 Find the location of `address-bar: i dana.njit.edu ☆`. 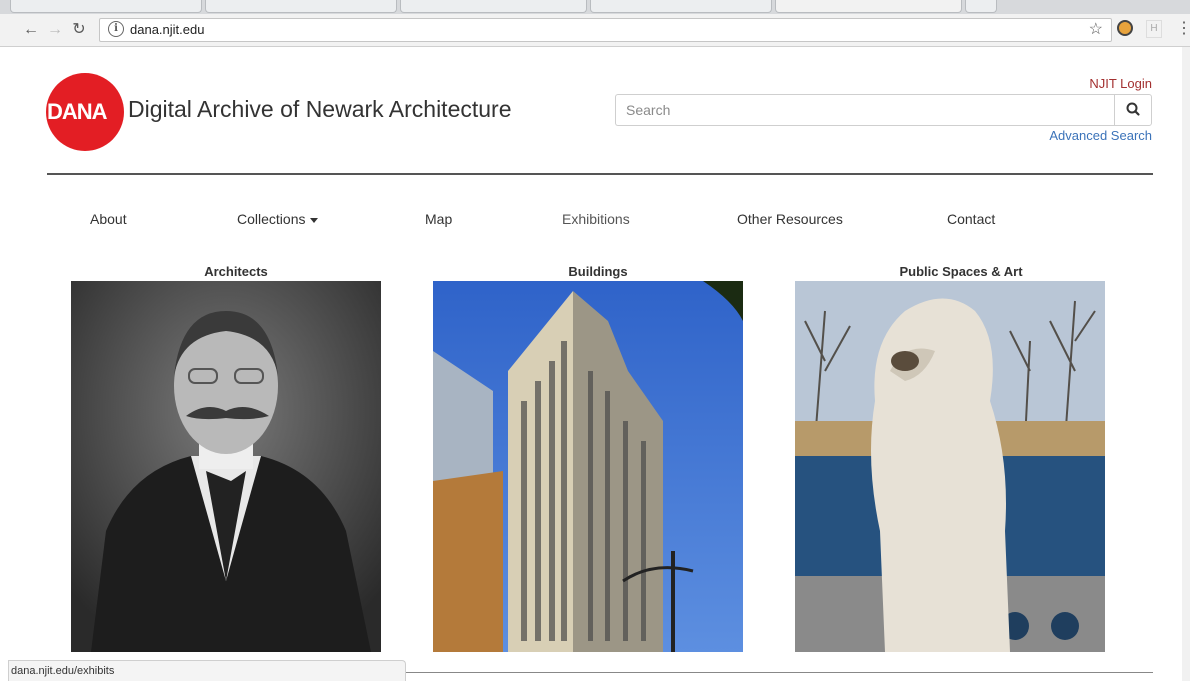

address-bar: i dana.njit.edu ☆ is located at coordinates (605, 30).